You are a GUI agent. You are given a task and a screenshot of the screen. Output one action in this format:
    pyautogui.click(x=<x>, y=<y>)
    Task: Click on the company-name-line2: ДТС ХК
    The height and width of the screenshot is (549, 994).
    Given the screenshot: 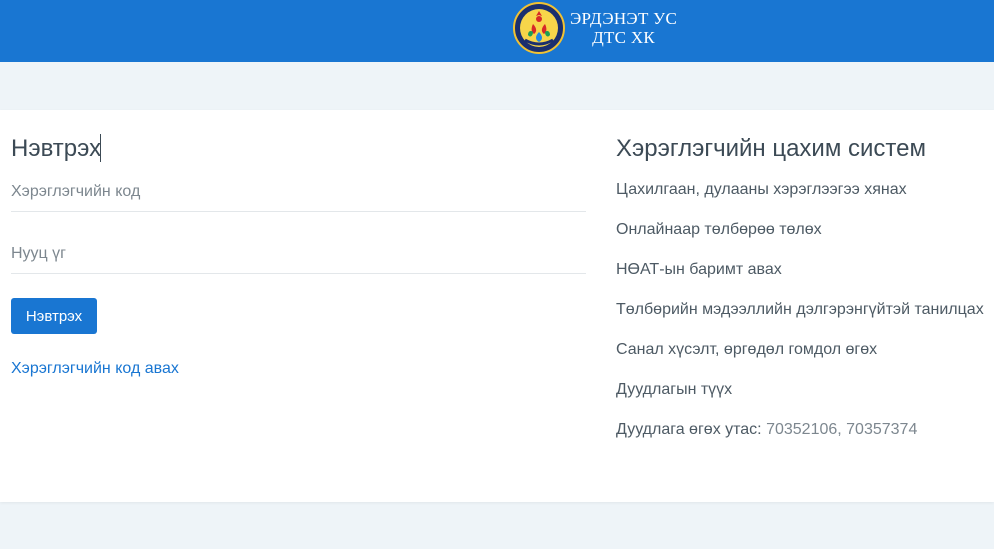 What is the action you would take?
    pyautogui.click(x=624, y=37)
    